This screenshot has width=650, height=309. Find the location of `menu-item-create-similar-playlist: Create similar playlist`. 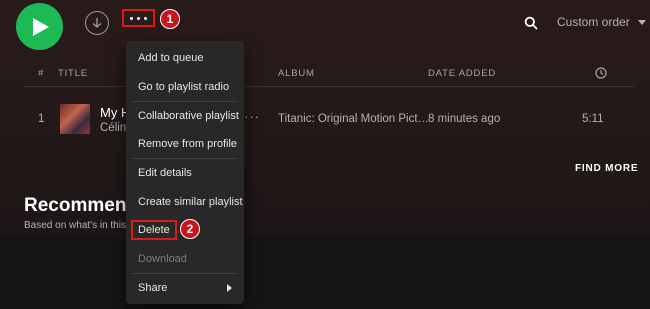

menu-item-create-similar-playlist: Create similar playlist is located at coordinates (185, 202).